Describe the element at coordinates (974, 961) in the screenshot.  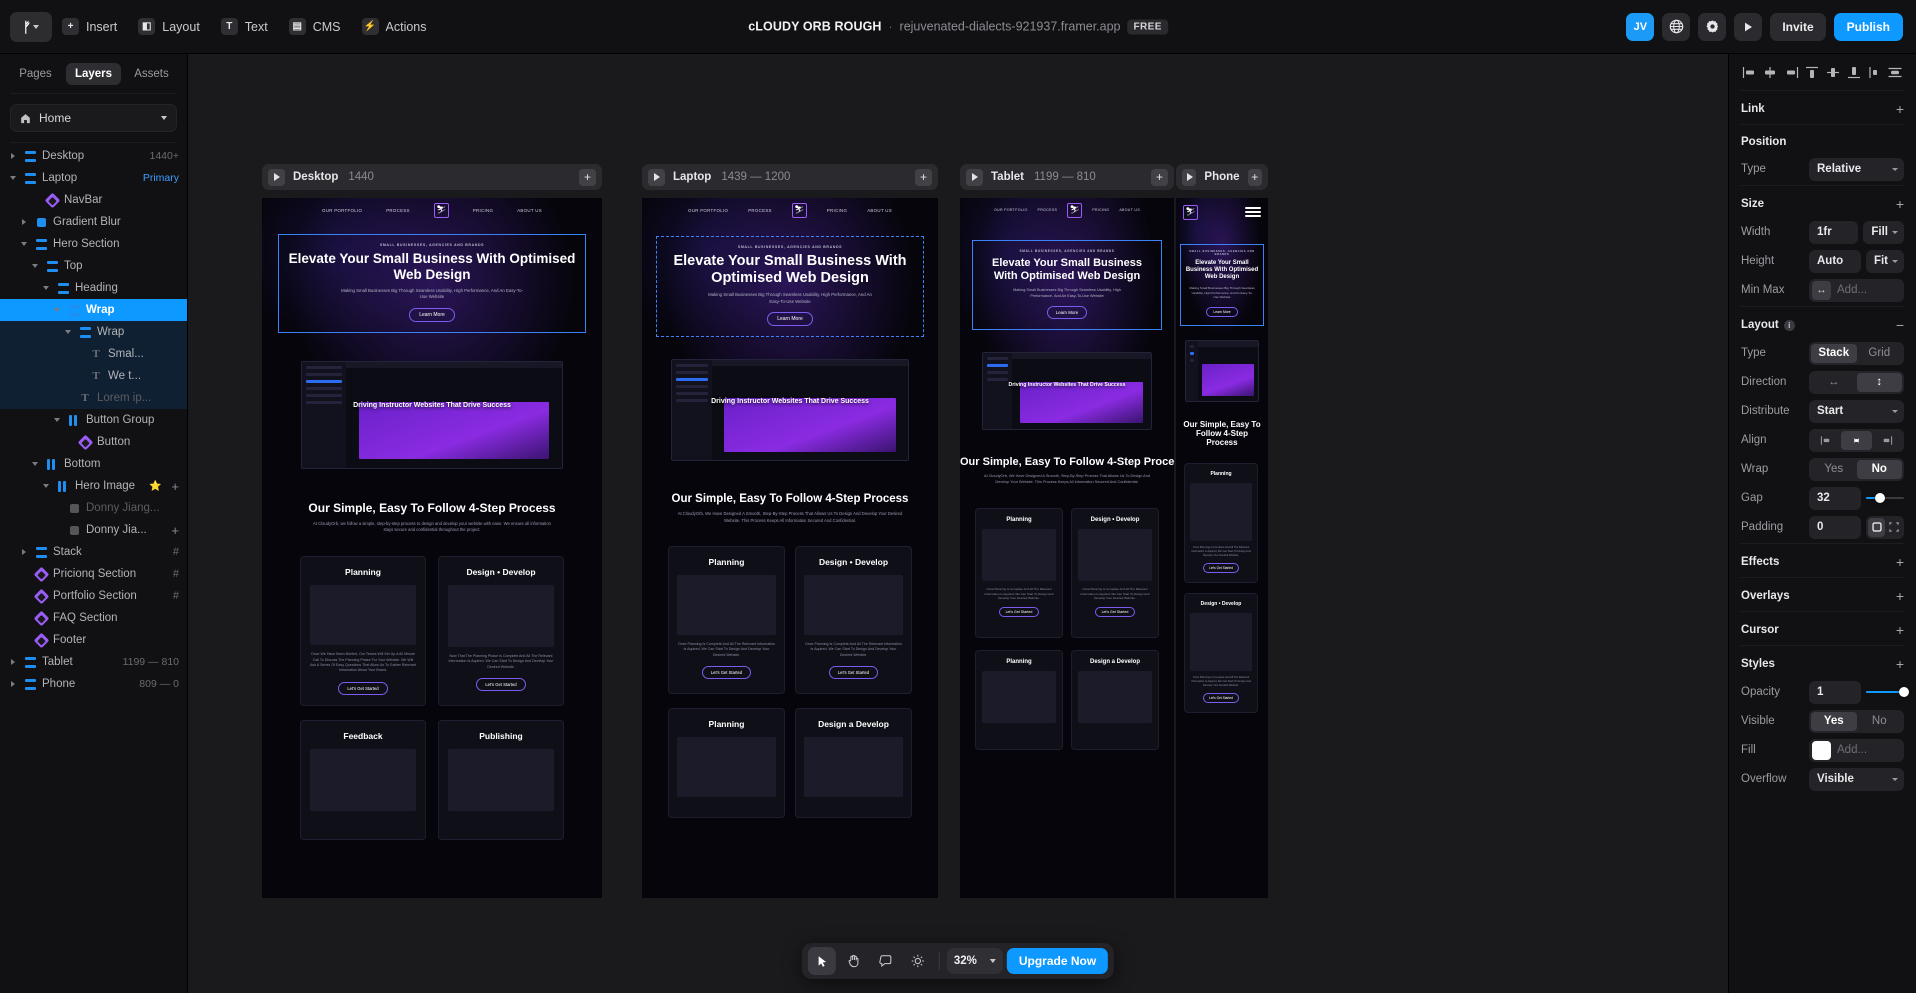
I see `zoom-select: 32%` at that location.